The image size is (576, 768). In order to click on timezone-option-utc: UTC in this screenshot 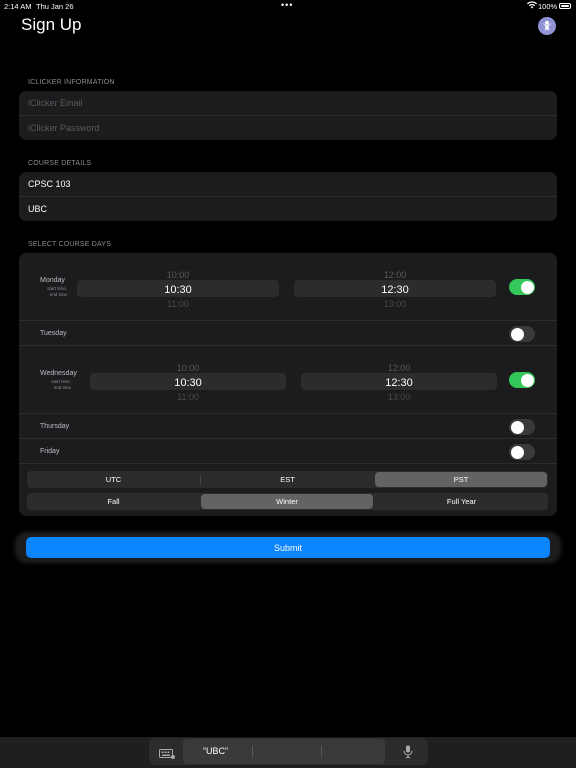, I will do `click(113, 479)`.